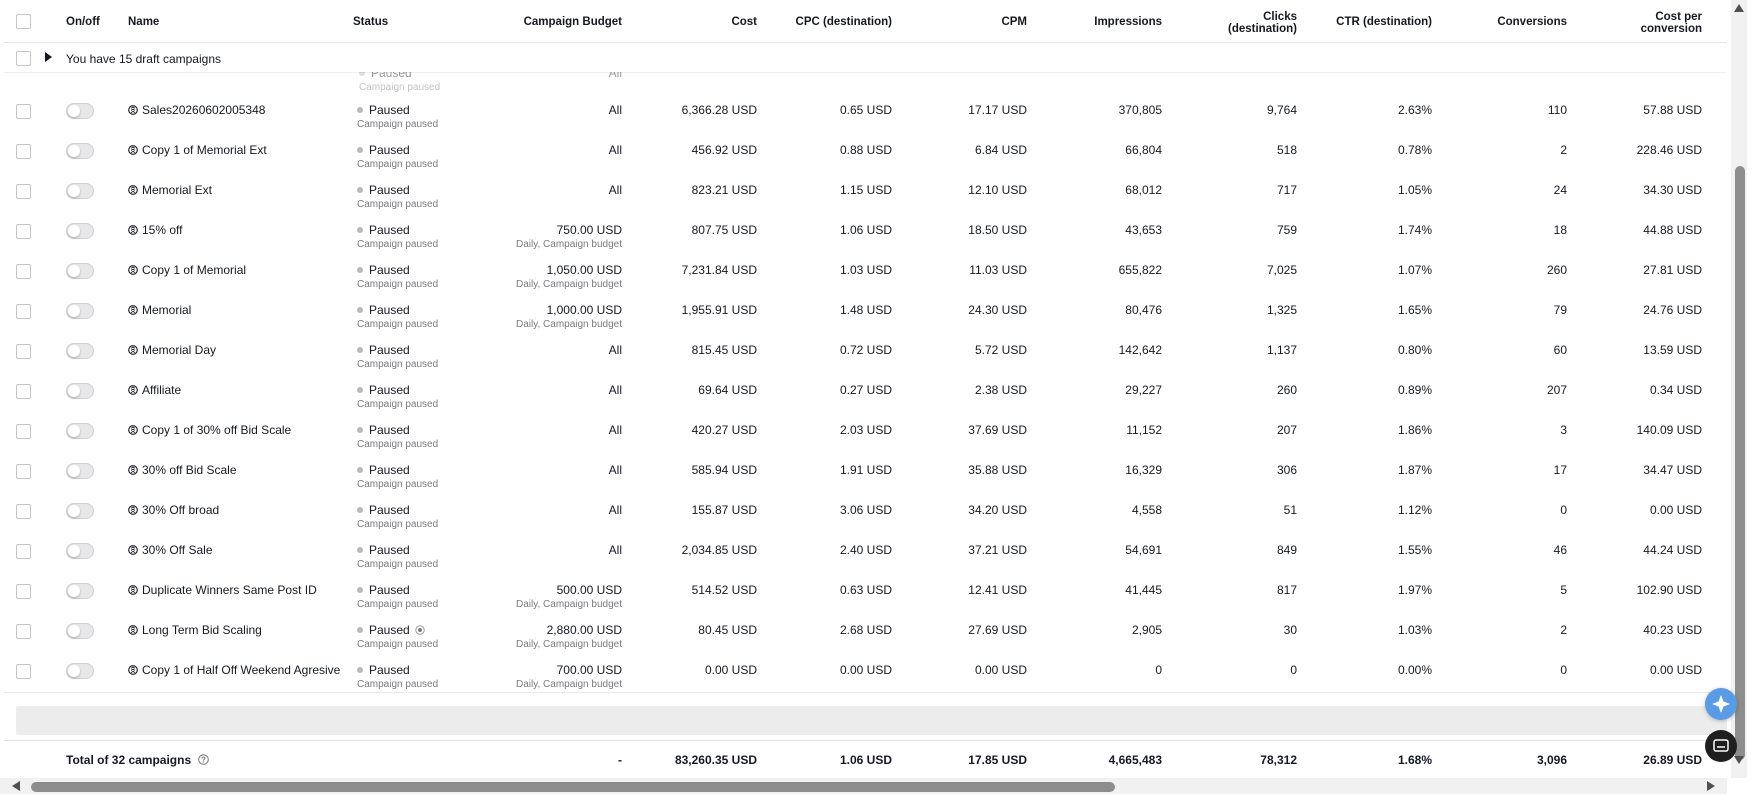 This screenshot has height=796, width=1759. What do you see at coordinates (229, 590) in the screenshot?
I see `campaign-name: Duplicate Winners Same Post ID` at bounding box center [229, 590].